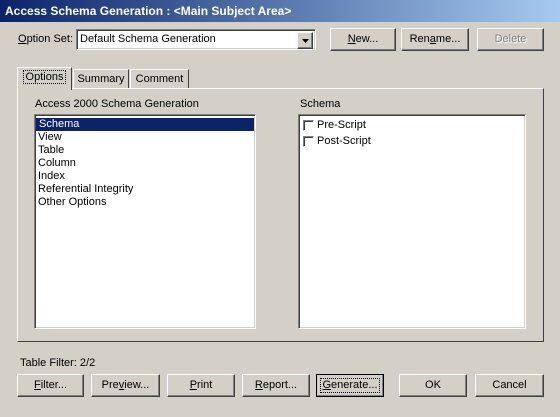  I want to click on tab-options: Options, so click(44, 78).